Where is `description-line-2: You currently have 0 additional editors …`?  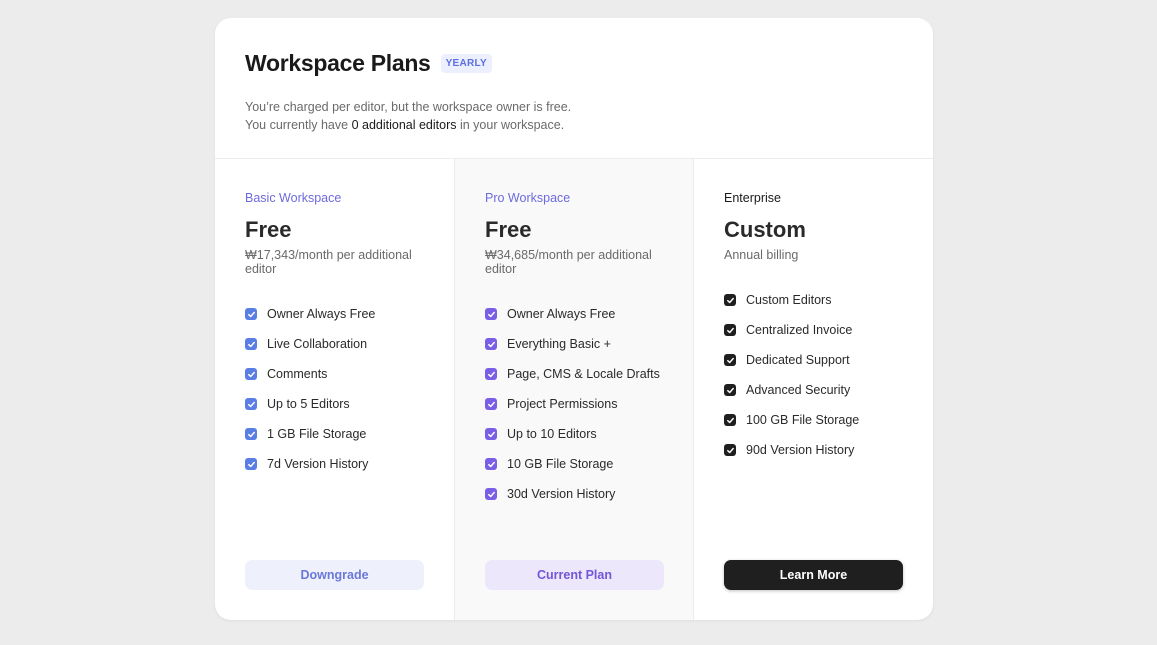 description-line-2: You currently have 0 additional editors … is located at coordinates (405, 125).